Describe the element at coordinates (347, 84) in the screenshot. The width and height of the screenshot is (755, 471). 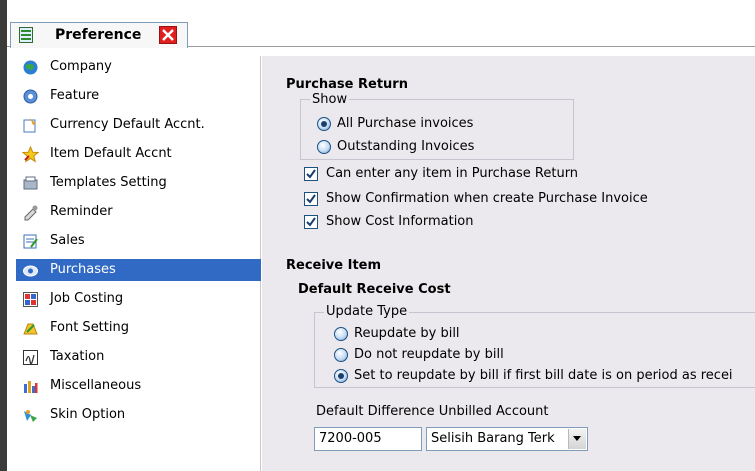
I see `purchase-return-heading: Purchase Return` at that location.